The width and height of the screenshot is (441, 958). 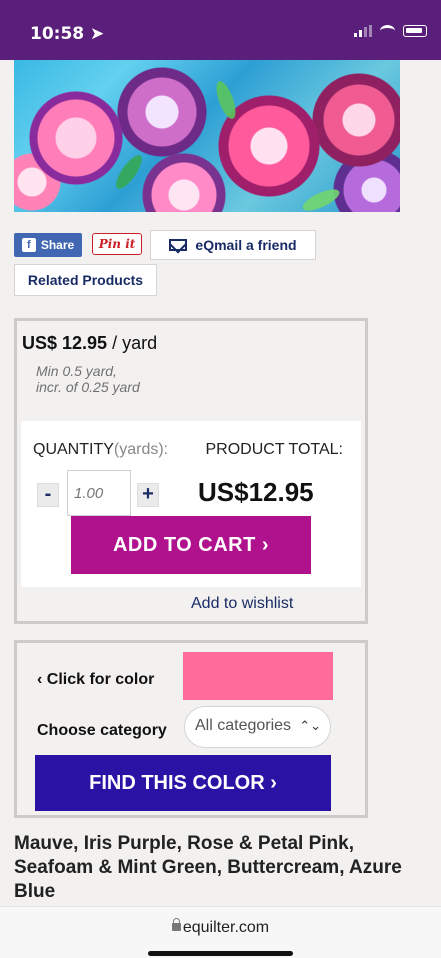 What do you see at coordinates (102, 730) in the screenshot?
I see `choose-category-label: Choose category` at bounding box center [102, 730].